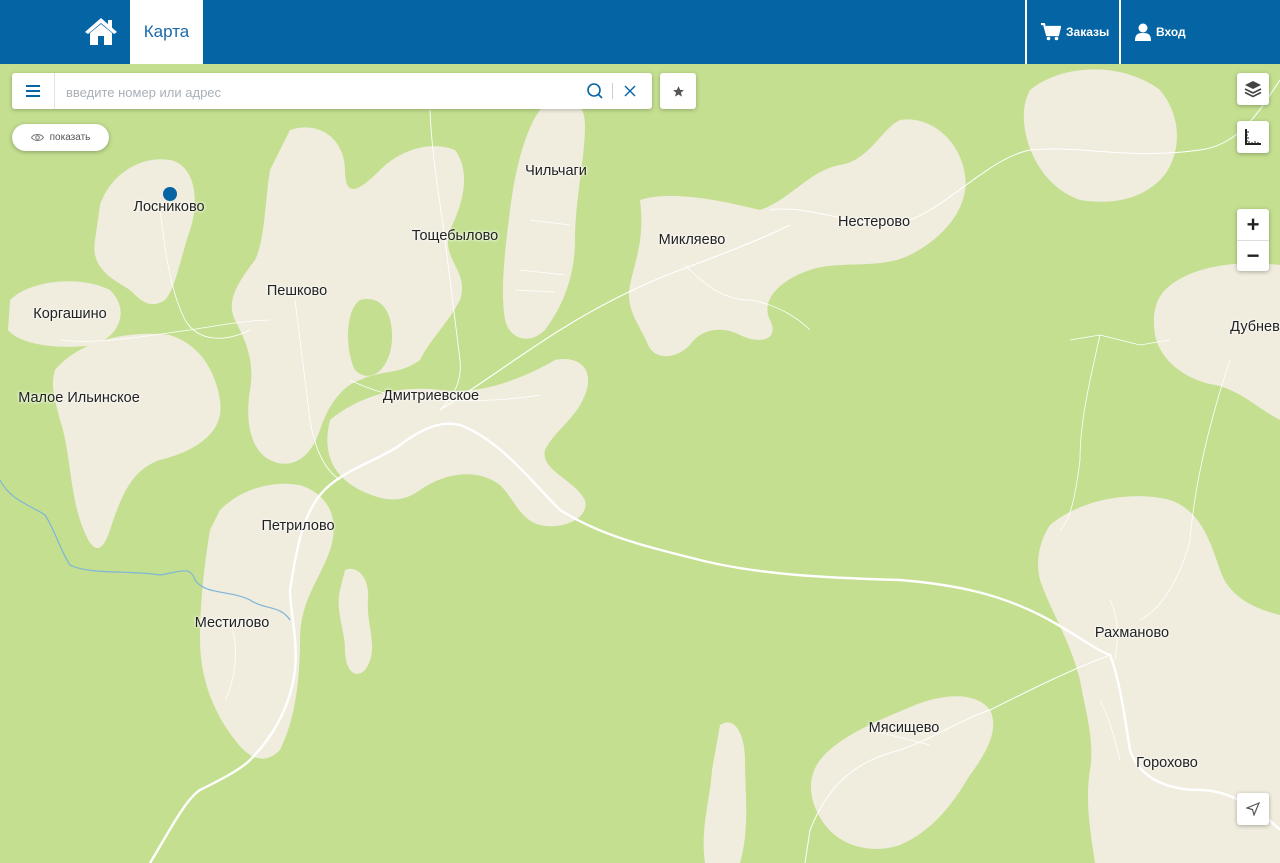 The image size is (1280, 863). What do you see at coordinates (166, 32) in the screenshot?
I see `tab-map: Карта` at bounding box center [166, 32].